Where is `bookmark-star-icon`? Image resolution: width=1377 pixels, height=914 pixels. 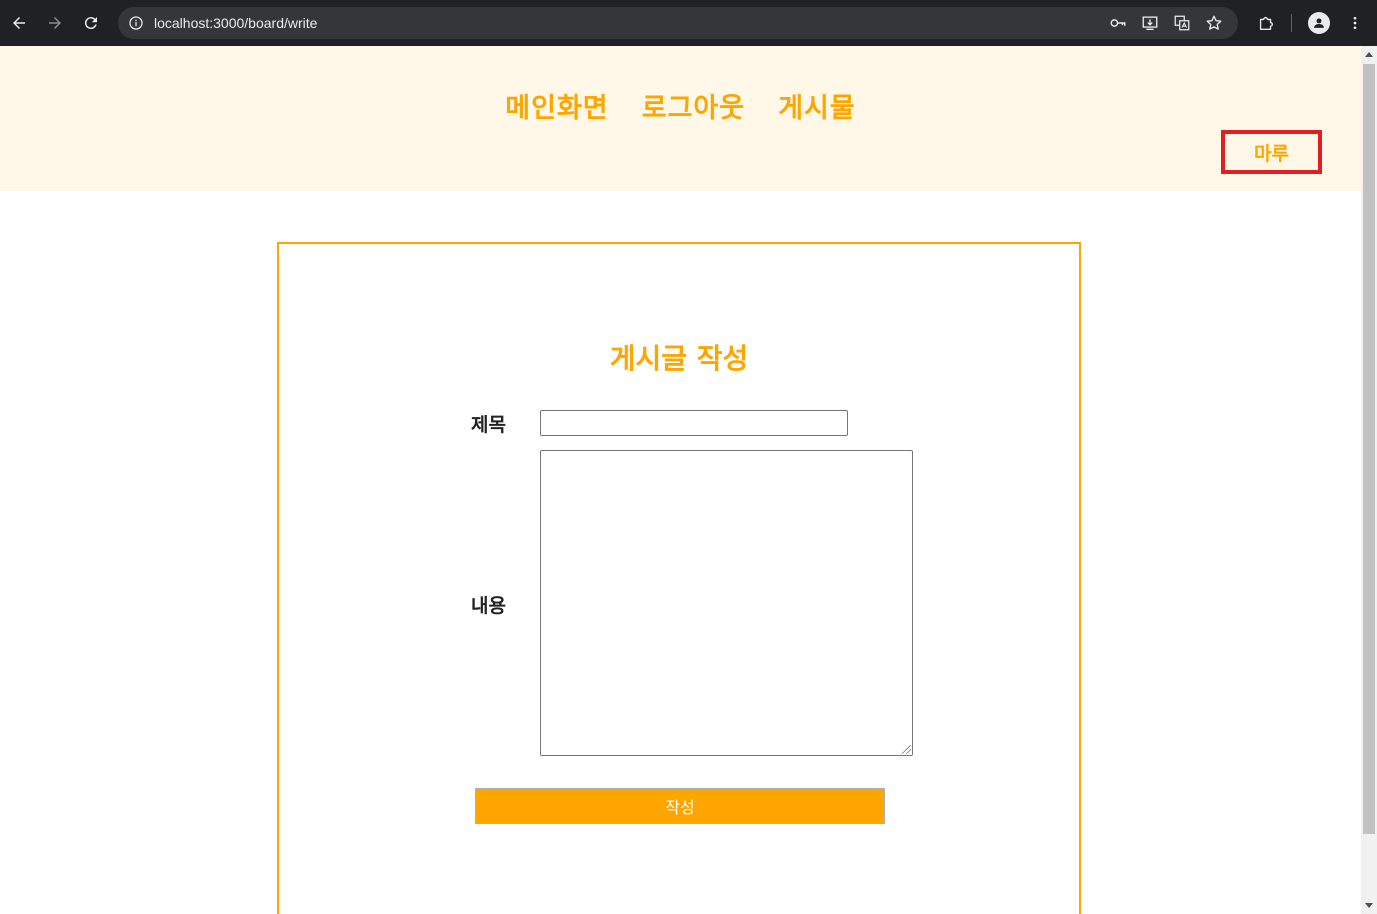 bookmark-star-icon is located at coordinates (1214, 23).